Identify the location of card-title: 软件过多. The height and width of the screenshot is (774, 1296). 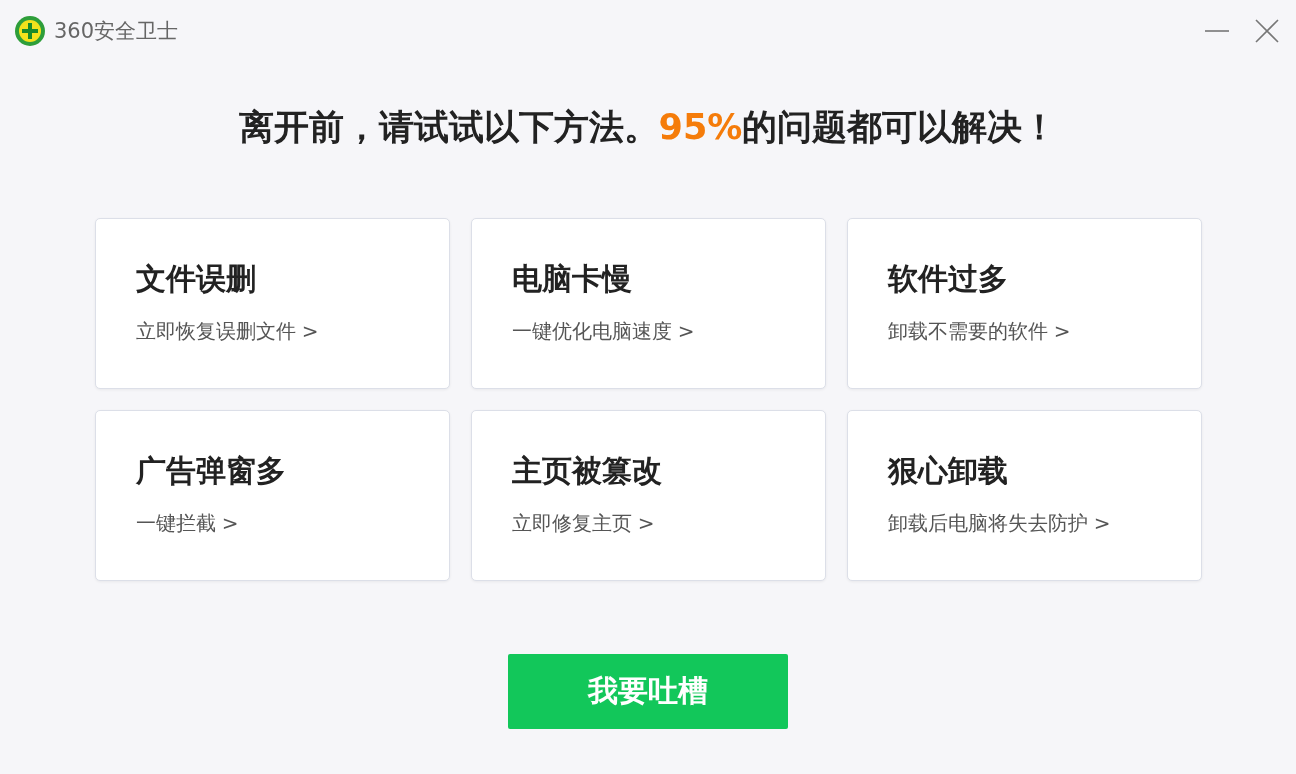
(947, 279).